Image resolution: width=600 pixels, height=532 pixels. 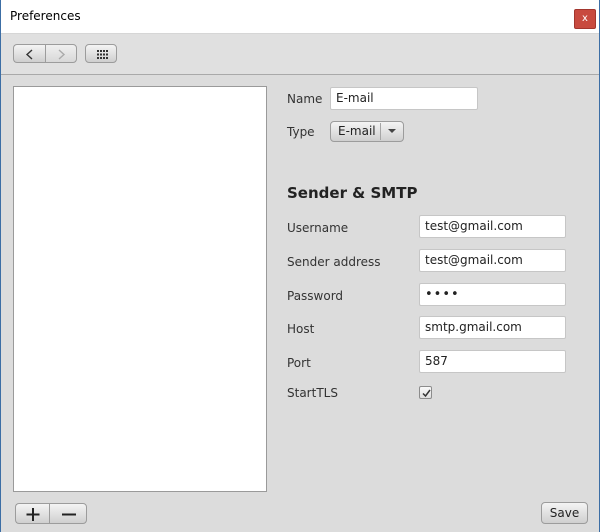 I want to click on password-label: Password, so click(x=315, y=296).